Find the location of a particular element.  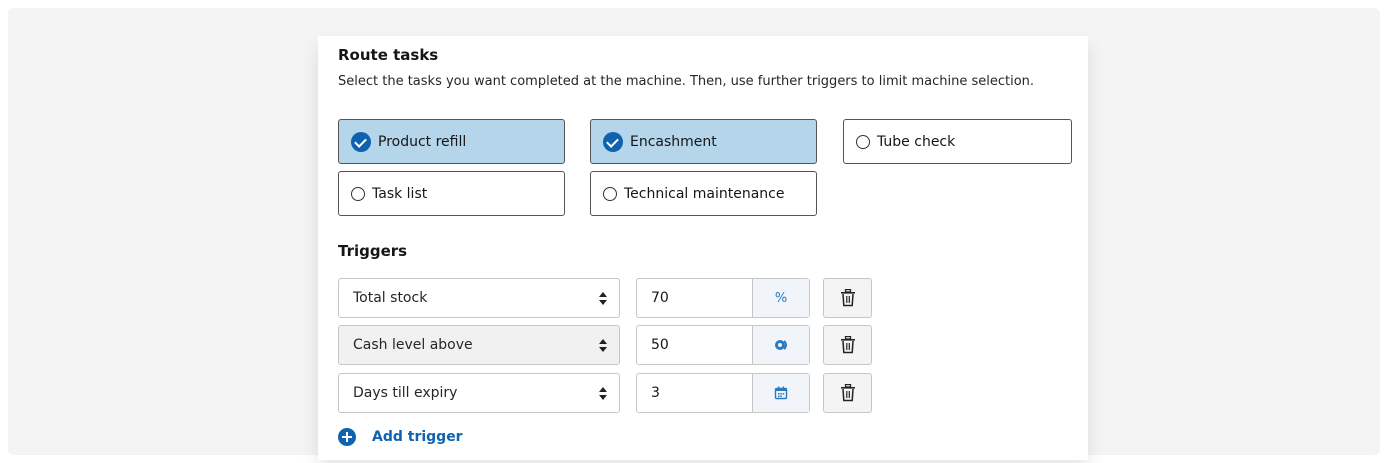

task-option-task-list: Task list is located at coordinates (451, 193).